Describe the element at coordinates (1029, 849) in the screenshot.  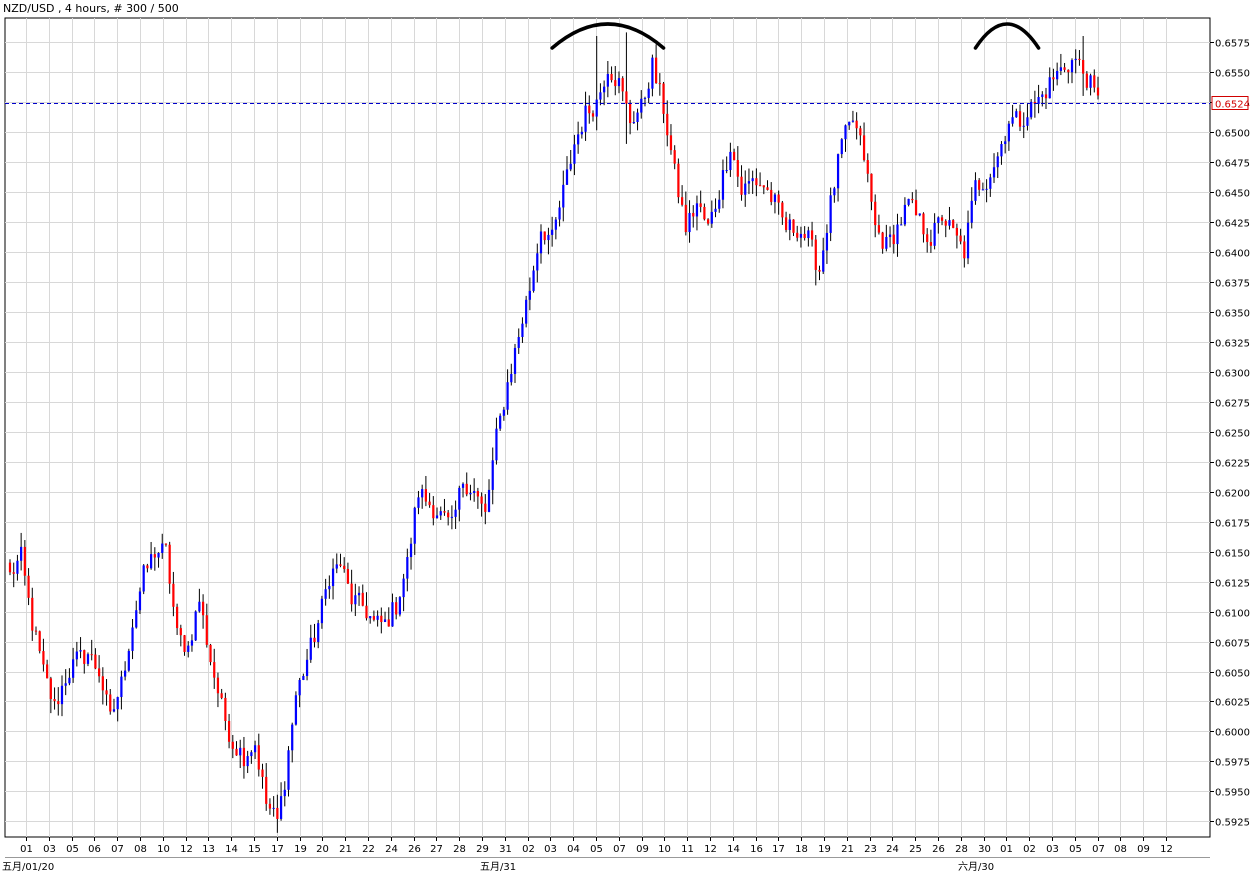
I see `x-tick-label: 02` at that location.